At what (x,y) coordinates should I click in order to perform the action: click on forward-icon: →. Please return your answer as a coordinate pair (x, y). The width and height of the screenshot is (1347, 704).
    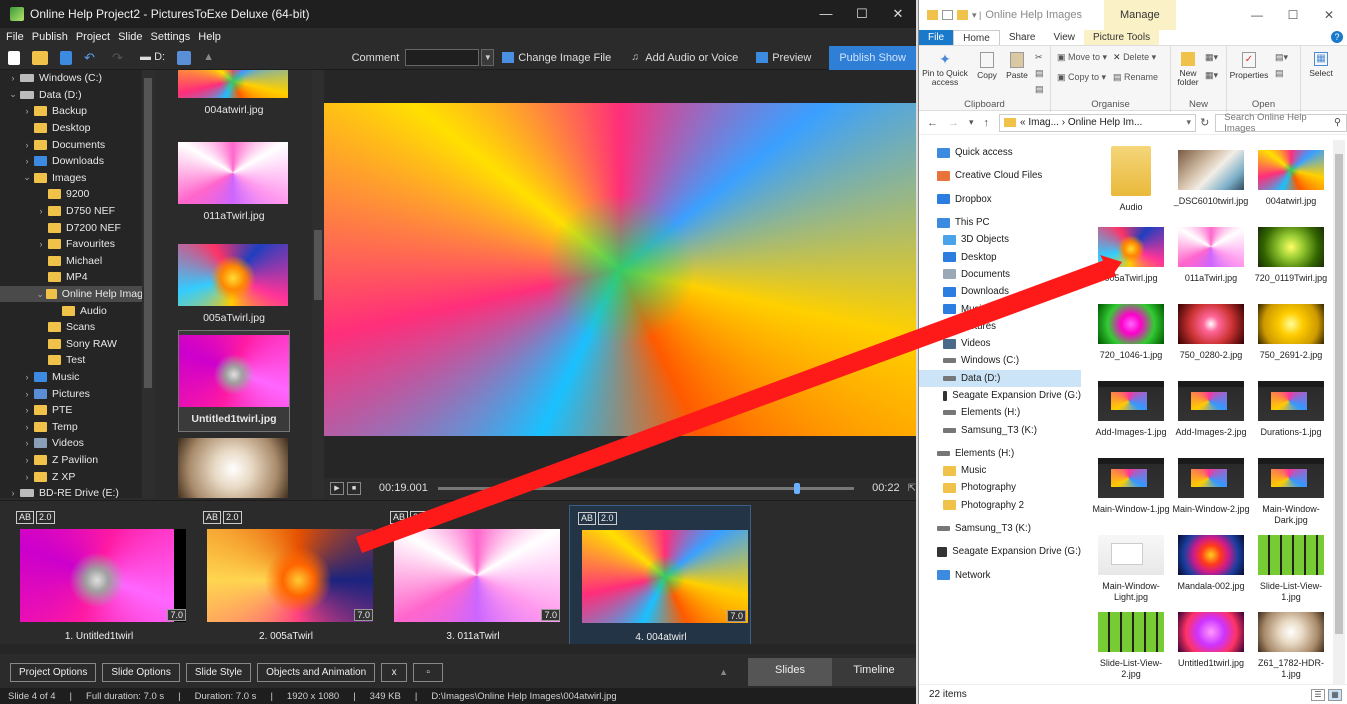
    Looking at the image, I should click on (953, 123).